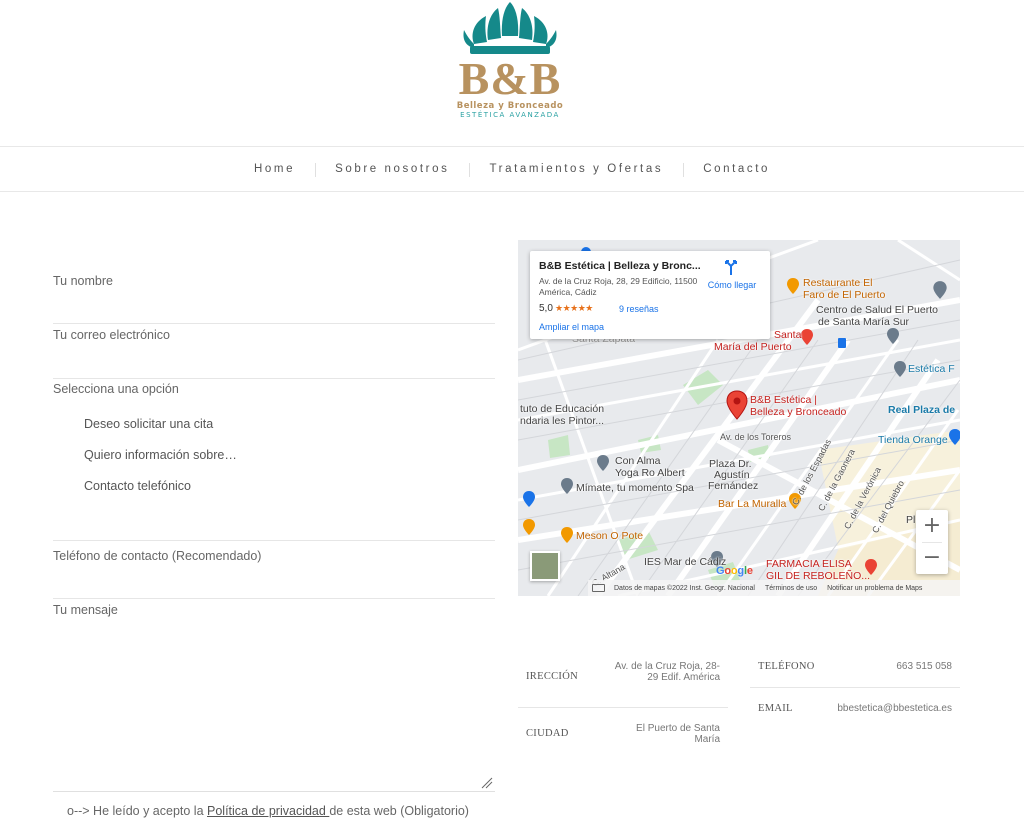  Describe the element at coordinates (571, 327) in the screenshot. I see `enlarge-map-link: Ampliar el mapa` at that location.